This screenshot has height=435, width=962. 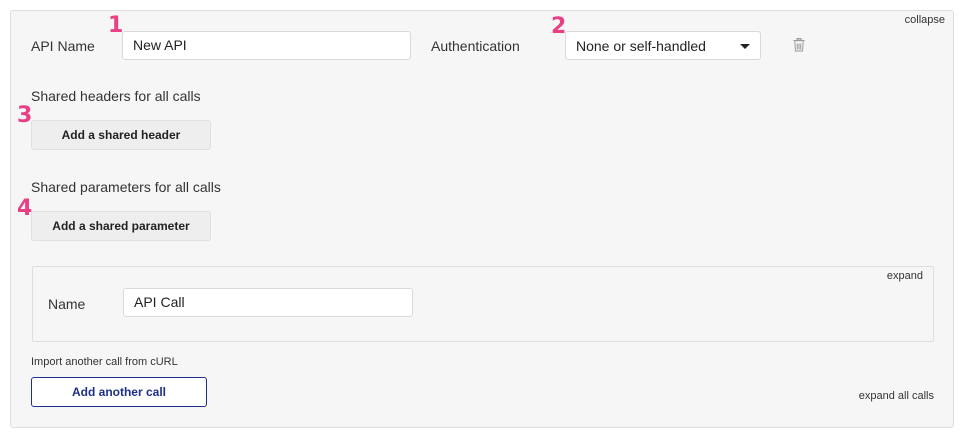 What do you see at coordinates (745, 46) in the screenshot?
I see `chevron-down-icon` at bounding box center [745, 46].